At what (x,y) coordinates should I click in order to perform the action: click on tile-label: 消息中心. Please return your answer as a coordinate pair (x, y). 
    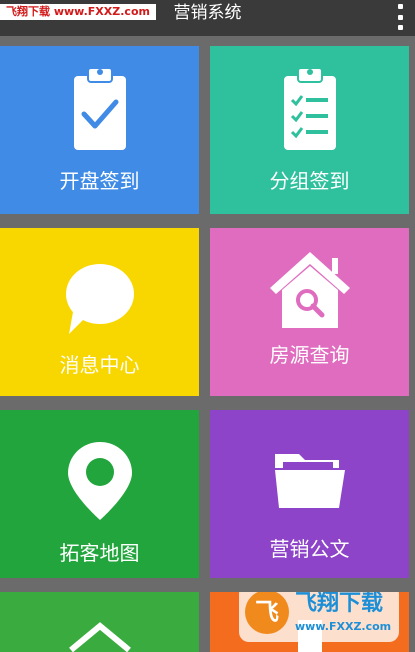
    Looking at the image, I should click on (99, 365).